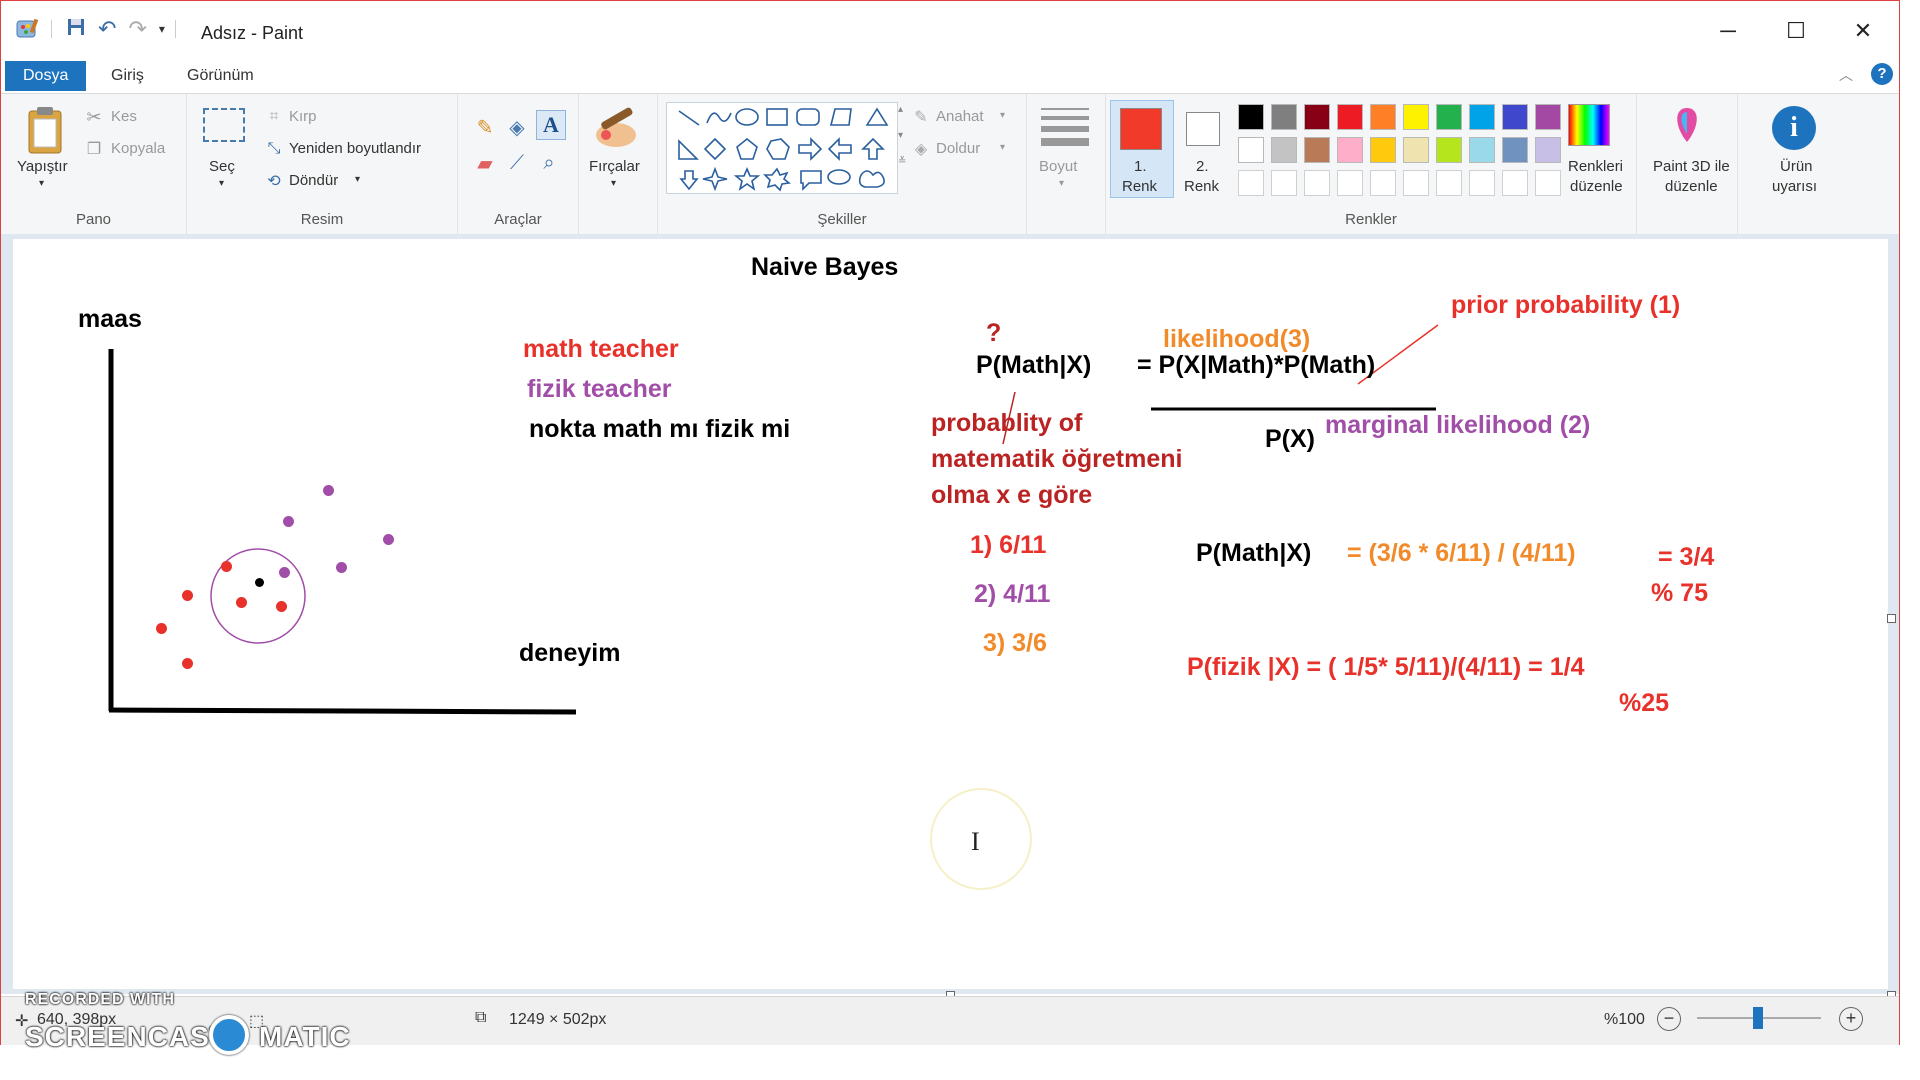 Image resolution: width=1920 pixels, height=1080 pixels. Describe the element at coordinates (1141, 129) in the screenshot. I see `color1-swatch` at that location.